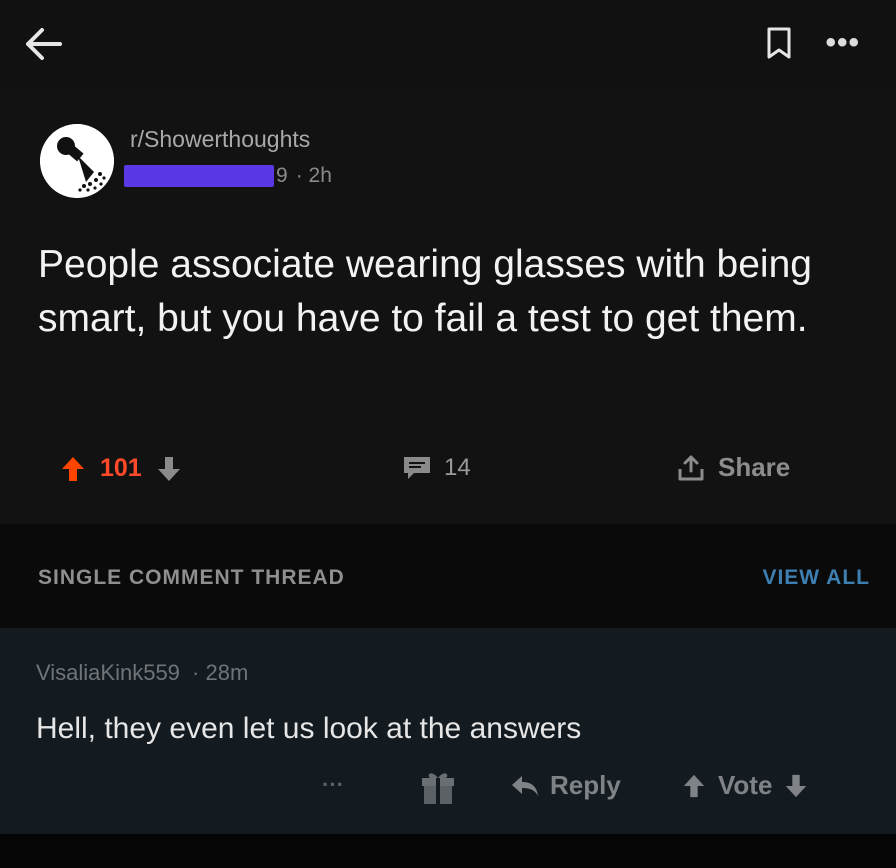 The image size is (896, 868). I want to click on comment-vote-group: Vote, so click(745, 785).